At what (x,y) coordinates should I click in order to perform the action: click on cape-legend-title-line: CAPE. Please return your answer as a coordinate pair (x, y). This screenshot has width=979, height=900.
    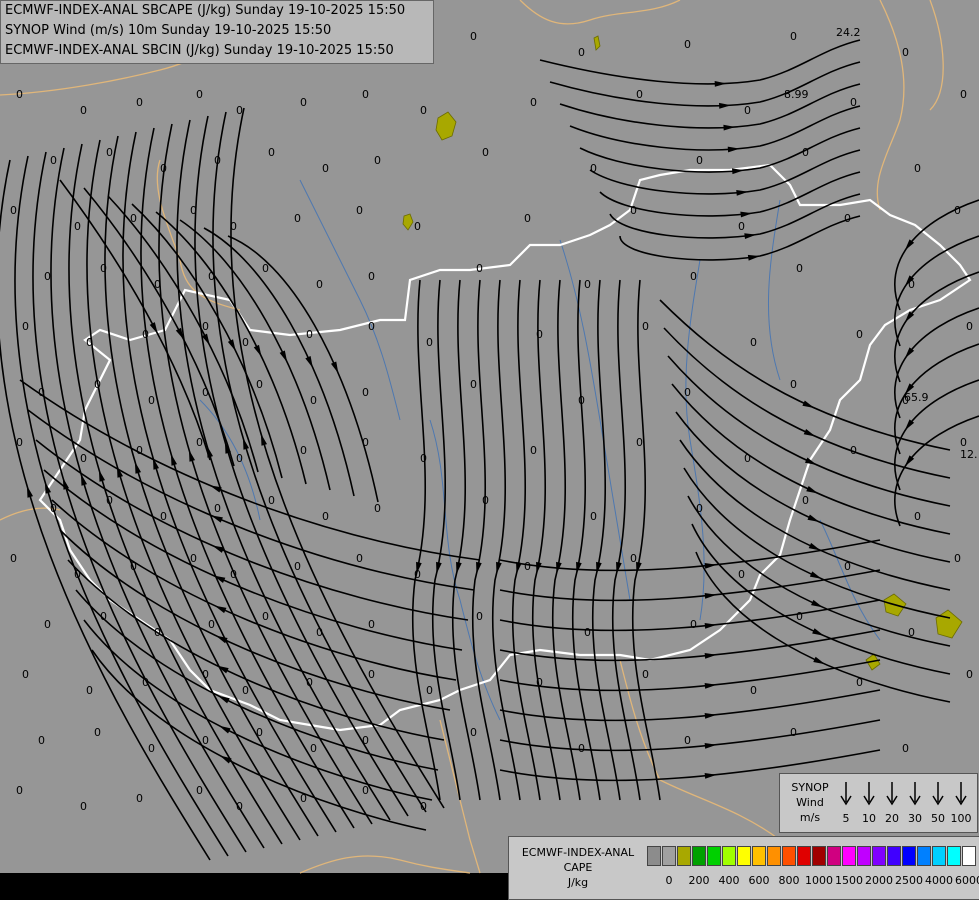
    Looking at the image, I should click on (578, 867).